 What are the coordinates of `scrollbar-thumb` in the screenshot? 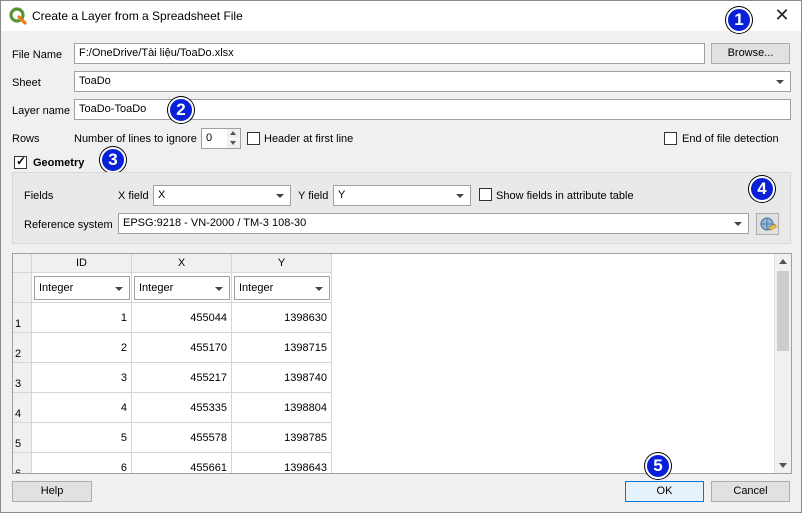 It's located at (783, 311).